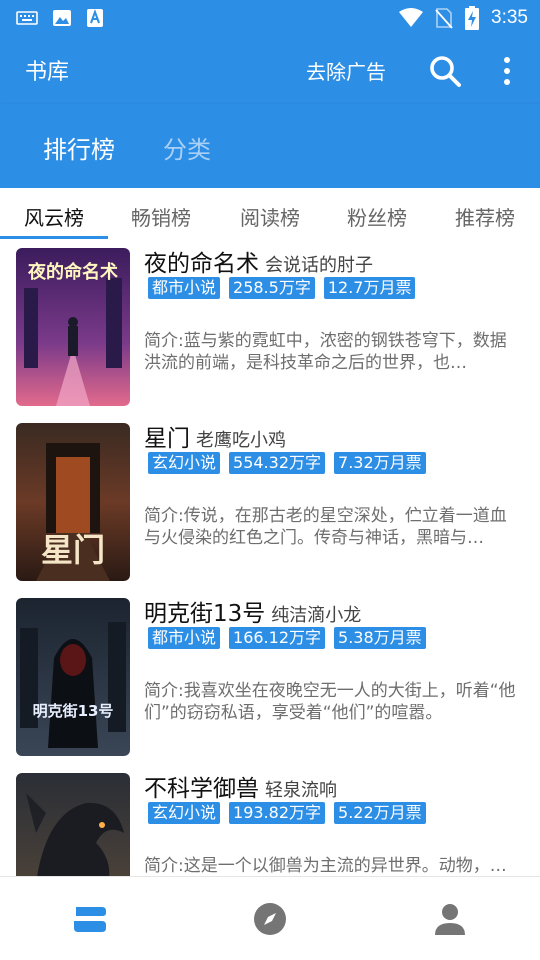  I want to click on subtab-changxiao: 畅销榜, so click(161, 216).